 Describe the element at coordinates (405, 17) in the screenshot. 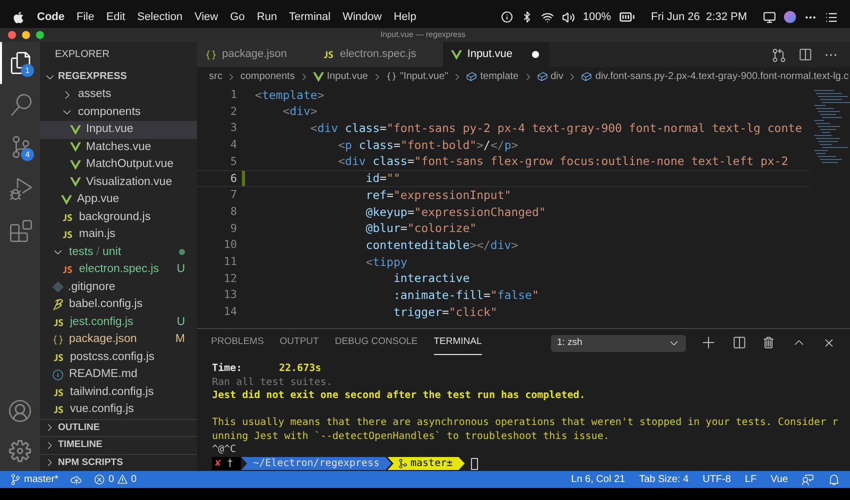

I see `menu-item: Help` at that location.